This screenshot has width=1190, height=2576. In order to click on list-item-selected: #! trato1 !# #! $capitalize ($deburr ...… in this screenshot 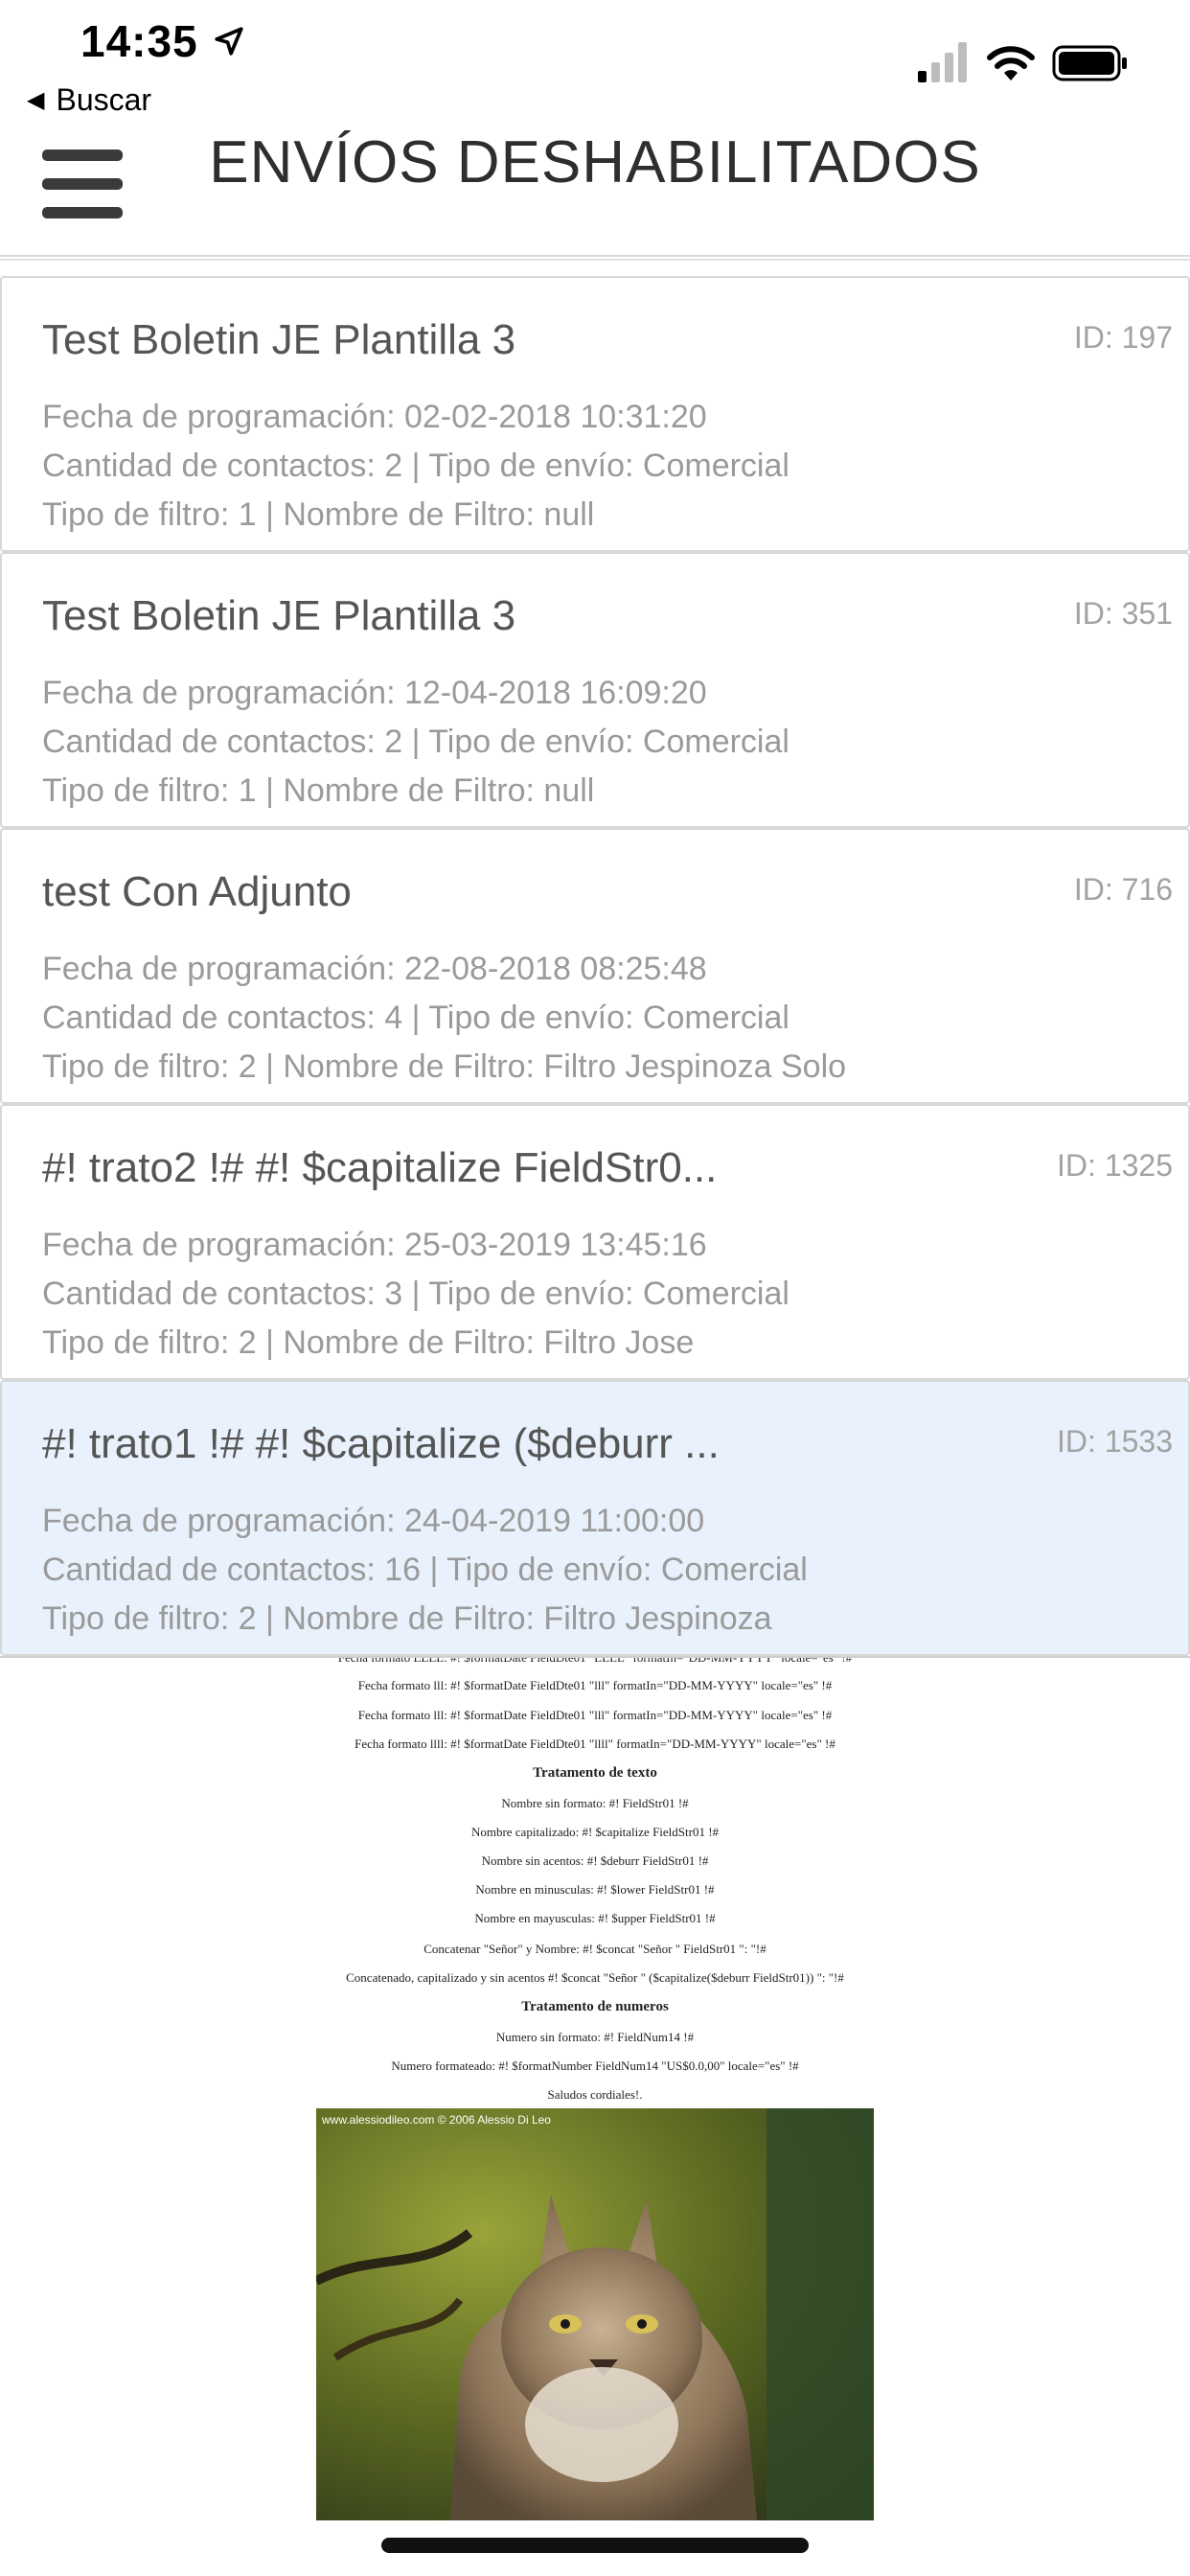, I will do `click(595, 1518)`.